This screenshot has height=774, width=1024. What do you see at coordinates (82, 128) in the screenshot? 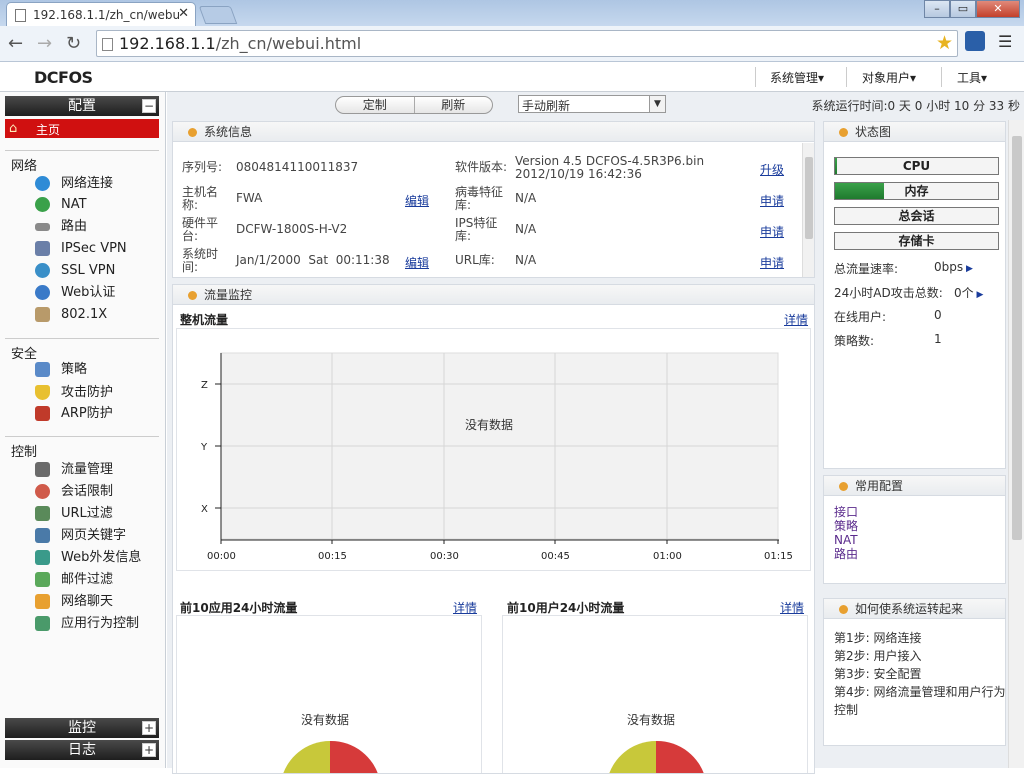
I see `sidebar-item-home: ⌂ 主页` at bounding box center [82, 128].